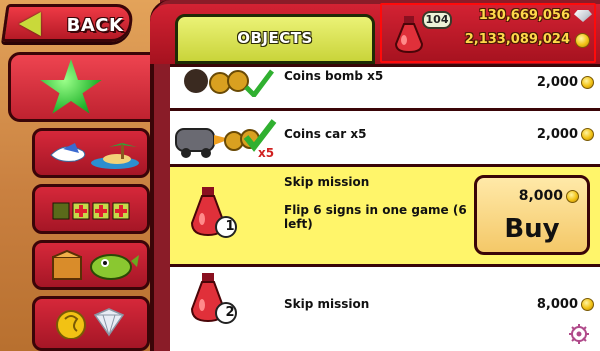  Describe the element at coordinates (385, 136) in the screenshot. I see `list-item: x5 Coins car x5 2,000` at that location.